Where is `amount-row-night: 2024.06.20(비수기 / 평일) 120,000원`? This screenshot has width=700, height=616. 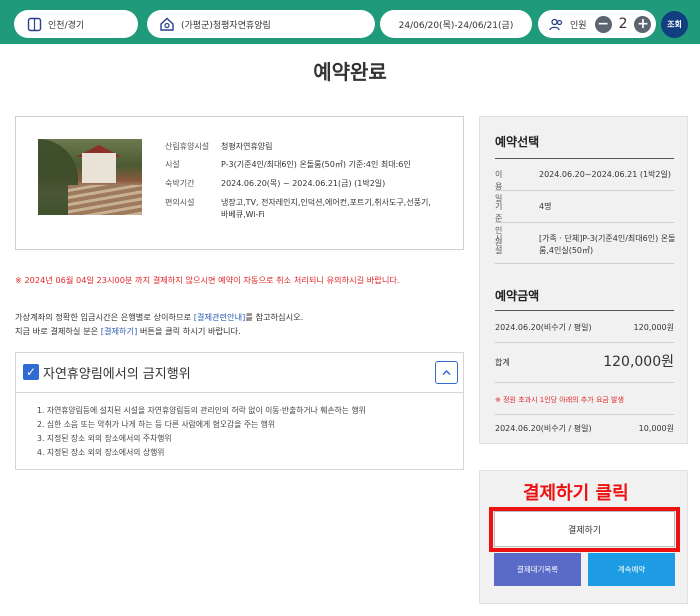 amount-row-night: 2024.06.20(비수기 / 평일) 120,000원 is located at coordinates (584, 327).